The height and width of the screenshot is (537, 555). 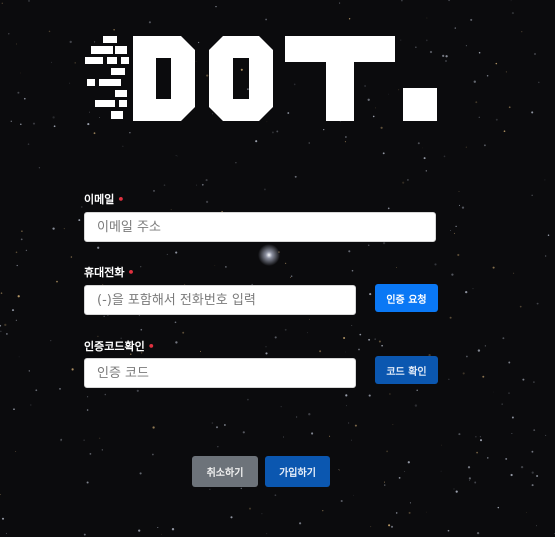 I want to click on signup-button: 가입하기, so click(x=297, y=471).